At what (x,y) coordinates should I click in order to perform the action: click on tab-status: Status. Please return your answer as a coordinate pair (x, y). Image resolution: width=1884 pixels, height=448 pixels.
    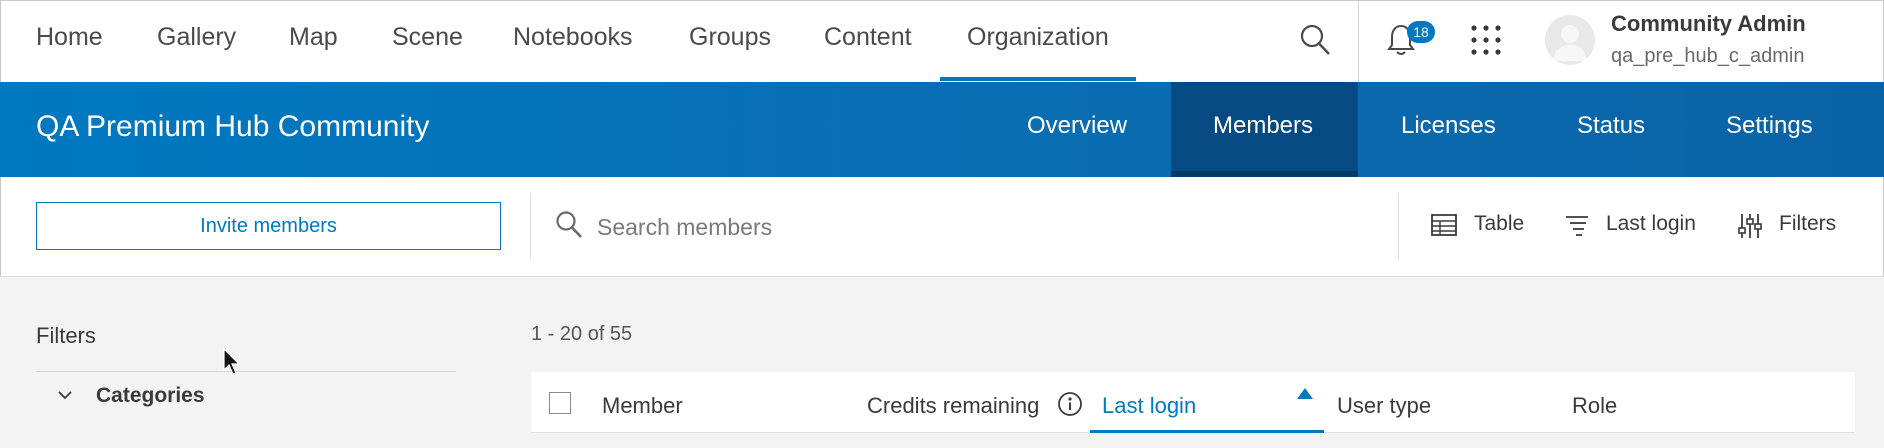
    Looking at the image, I should click on (1611, 126).